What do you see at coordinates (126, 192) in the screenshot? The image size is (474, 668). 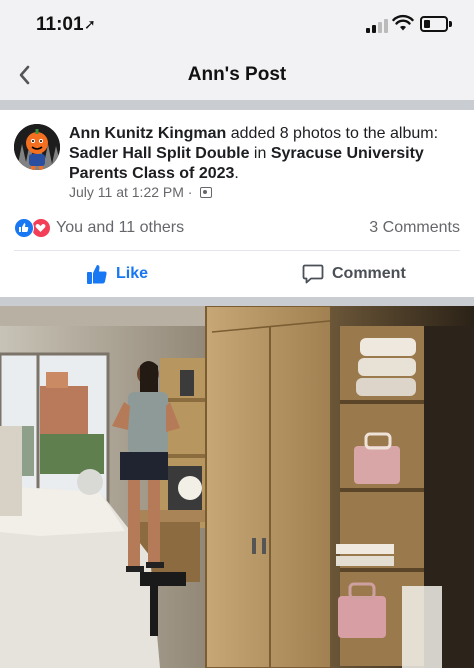 I see `post-timestamp: July 11 at 1:22 PM` at bounding box center [126, 192].